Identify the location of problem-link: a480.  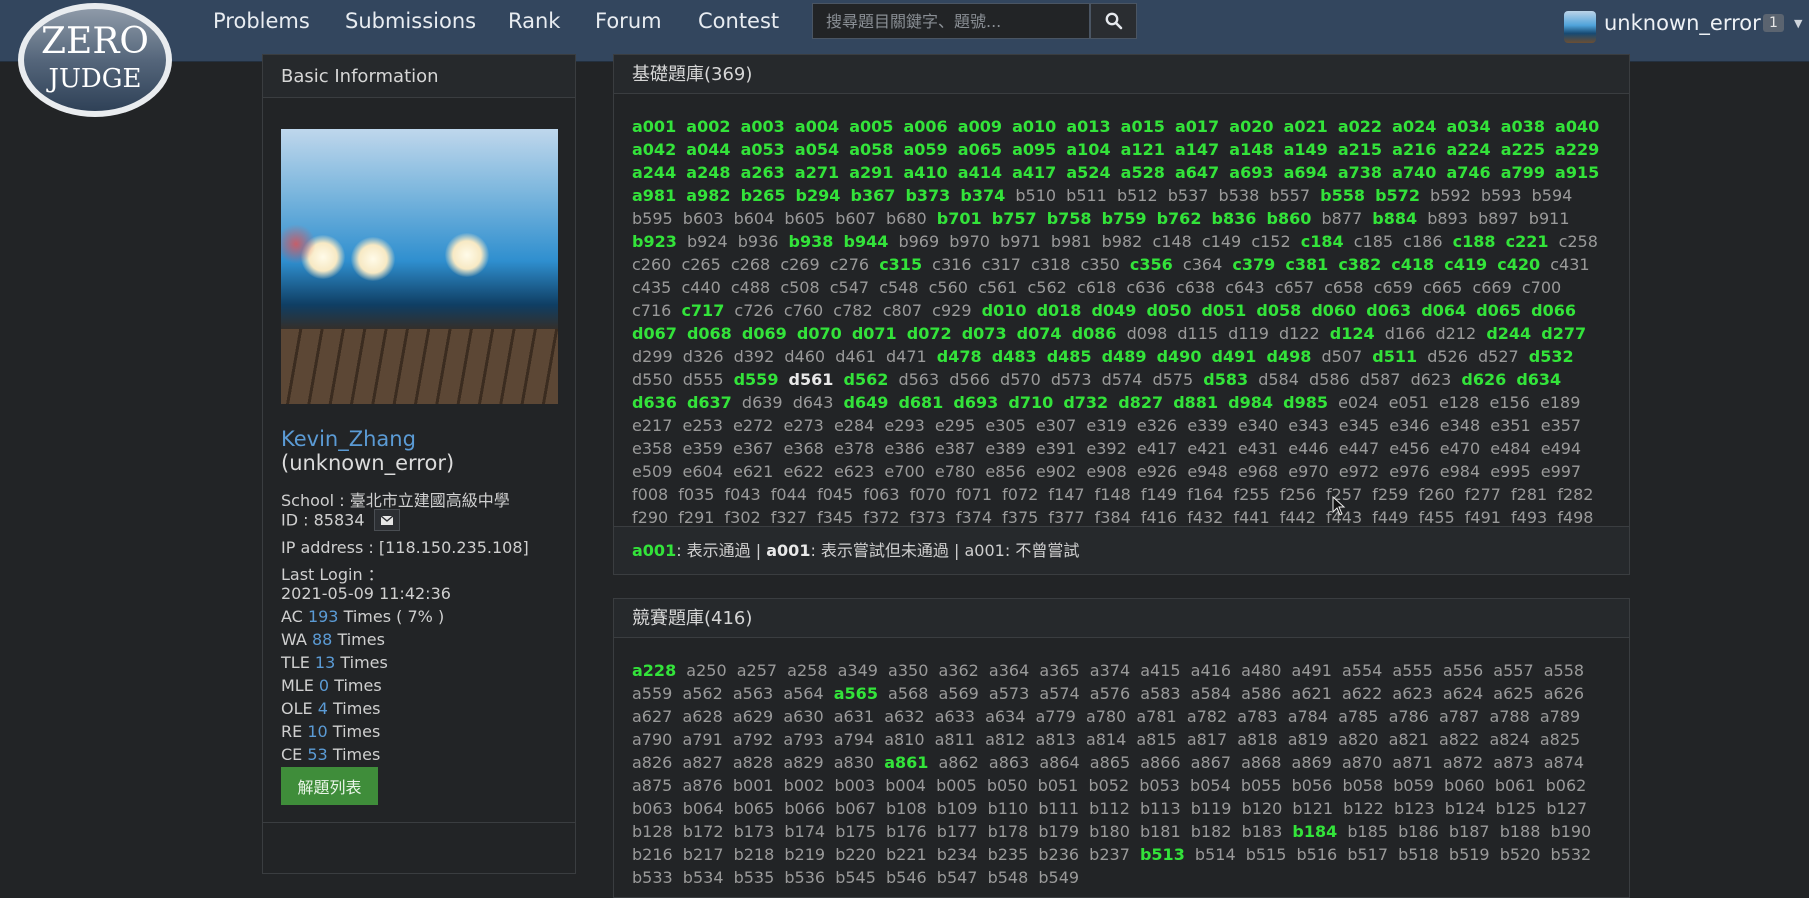
(1261, 670).